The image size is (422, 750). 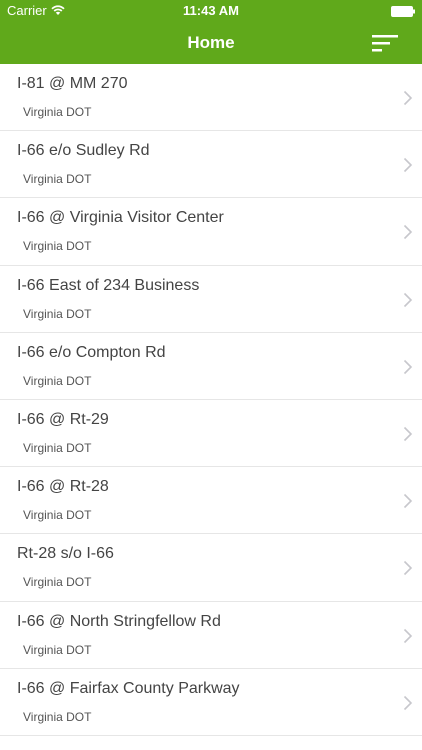 I want to click on list-item: I-81 @ MM 270 Virginia DOT, so click(x=211, y=98).